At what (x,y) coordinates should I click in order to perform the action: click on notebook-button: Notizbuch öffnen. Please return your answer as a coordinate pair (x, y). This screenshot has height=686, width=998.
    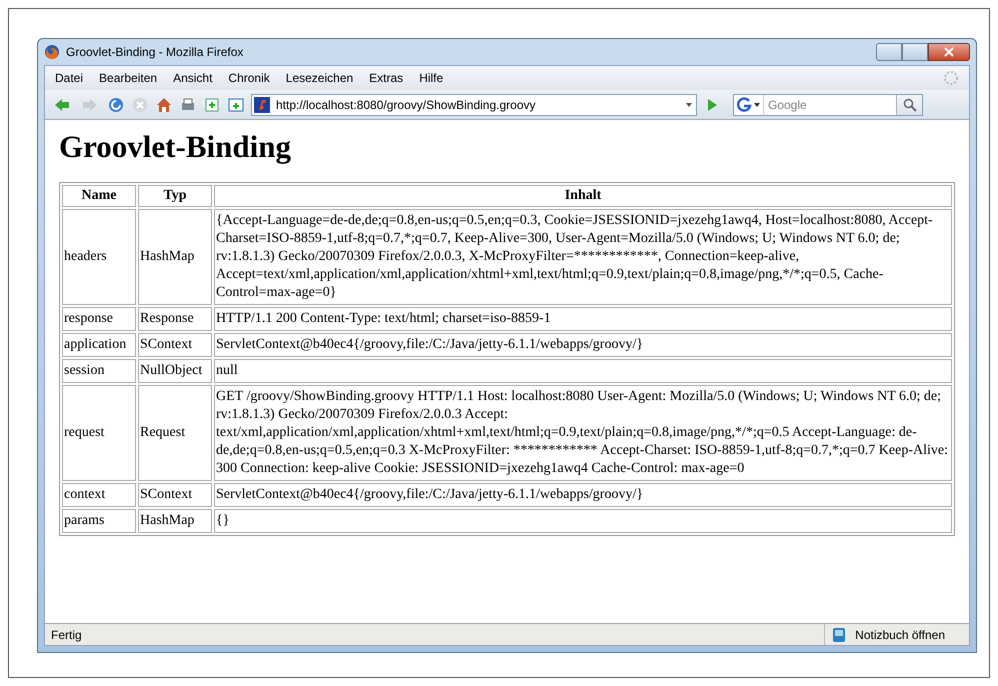
    Looking at the image, I should click on (887, 634).